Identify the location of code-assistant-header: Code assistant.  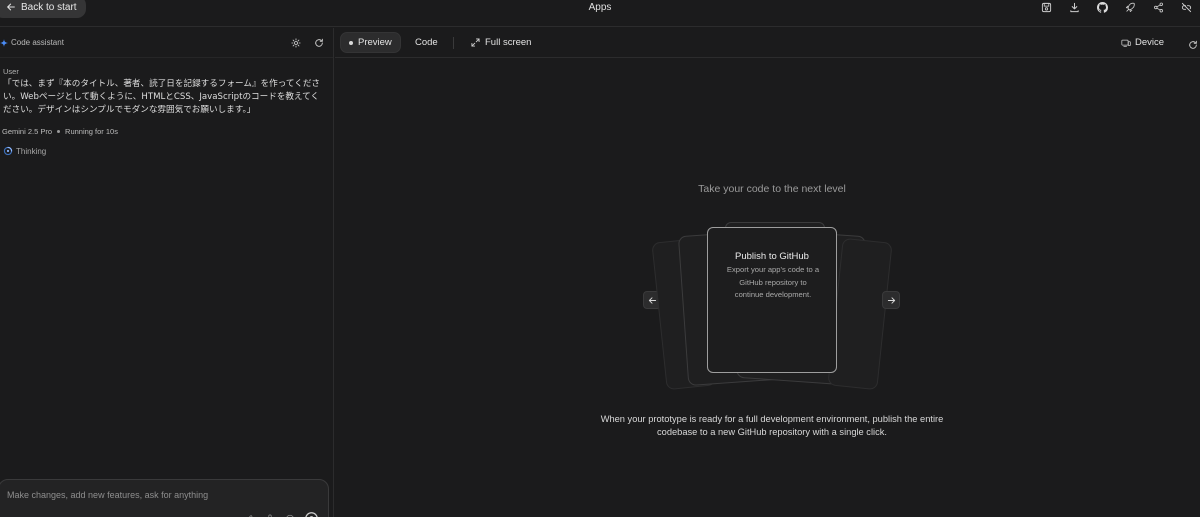
(166, 43).